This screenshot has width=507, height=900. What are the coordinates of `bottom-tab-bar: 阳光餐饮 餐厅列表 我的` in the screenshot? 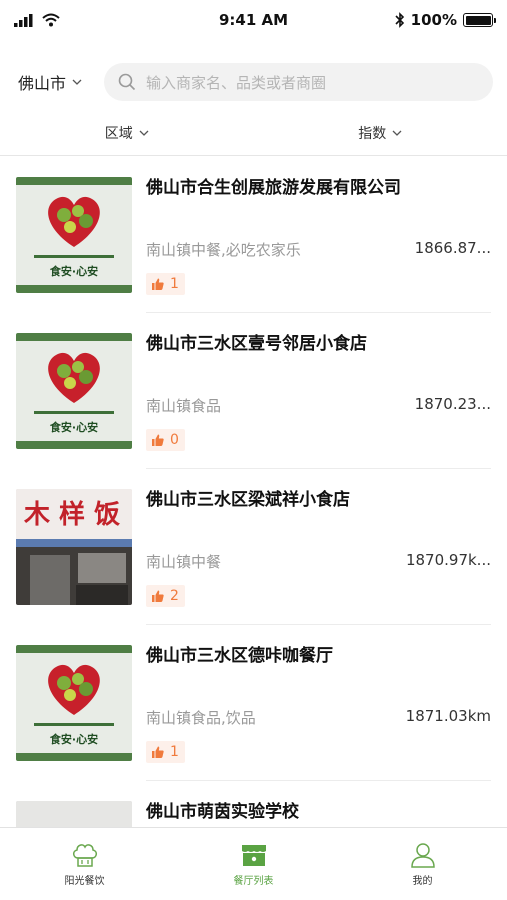 It's located at (253, 863).